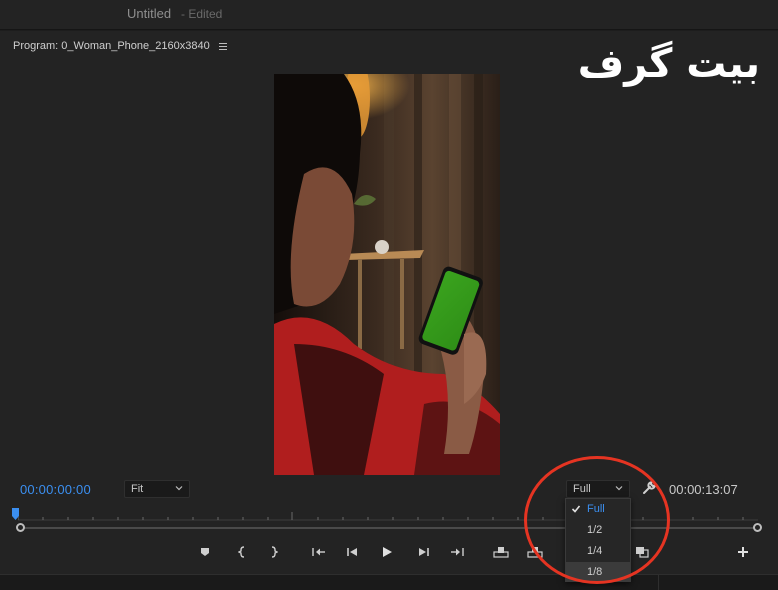 The width and height of the screenshot is (778, 590). I want to click on timecode-current: 00:00:00:00, so click(55, 489).